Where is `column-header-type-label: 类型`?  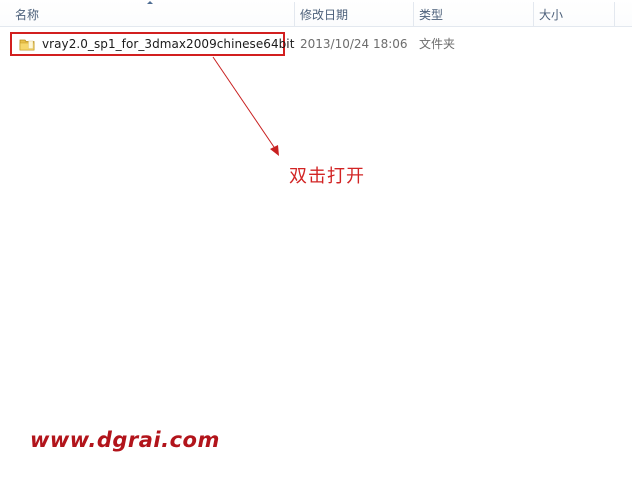
column-header-type-label: 类型 is located at coordinates (431, 15).